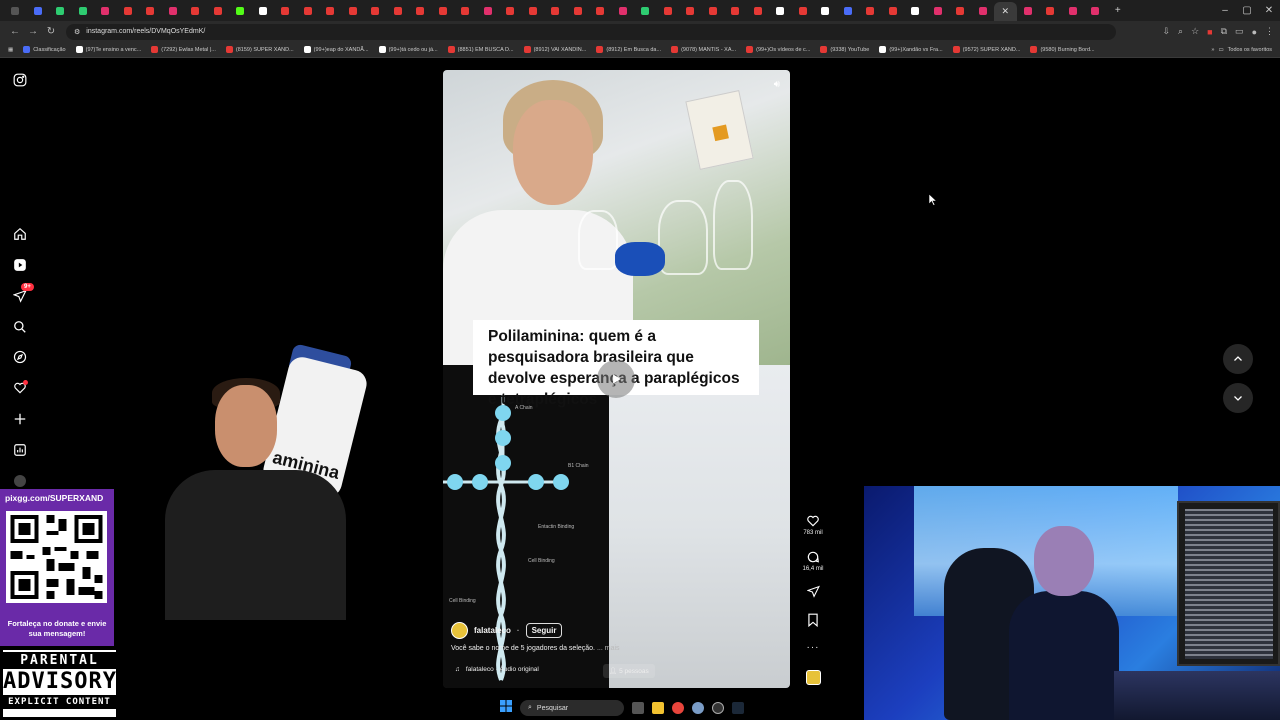 The image size is (1280, 720). What do you see at coordinates (813, 677) in the screenshot?
I see `audio-thumbnail` at bounding box center [813, 677].